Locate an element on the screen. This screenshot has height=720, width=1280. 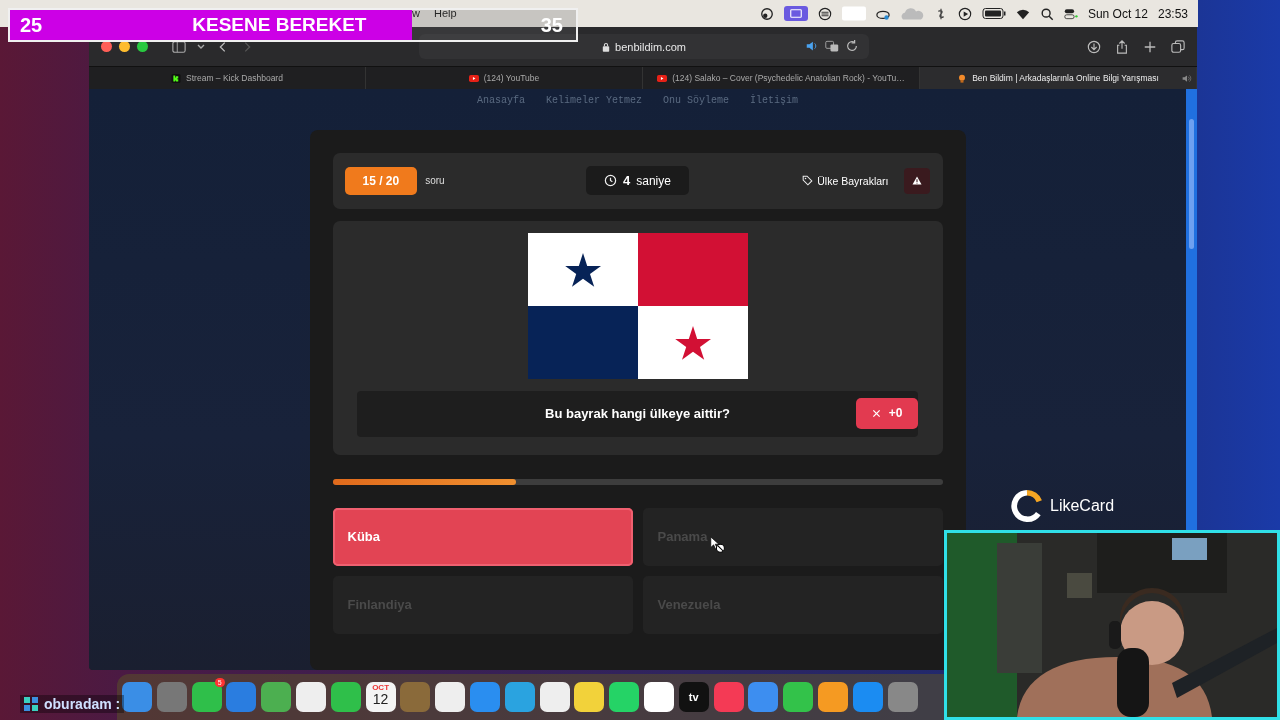
goal-title: KESENE BEREKET is located at coordinates (279, 25).